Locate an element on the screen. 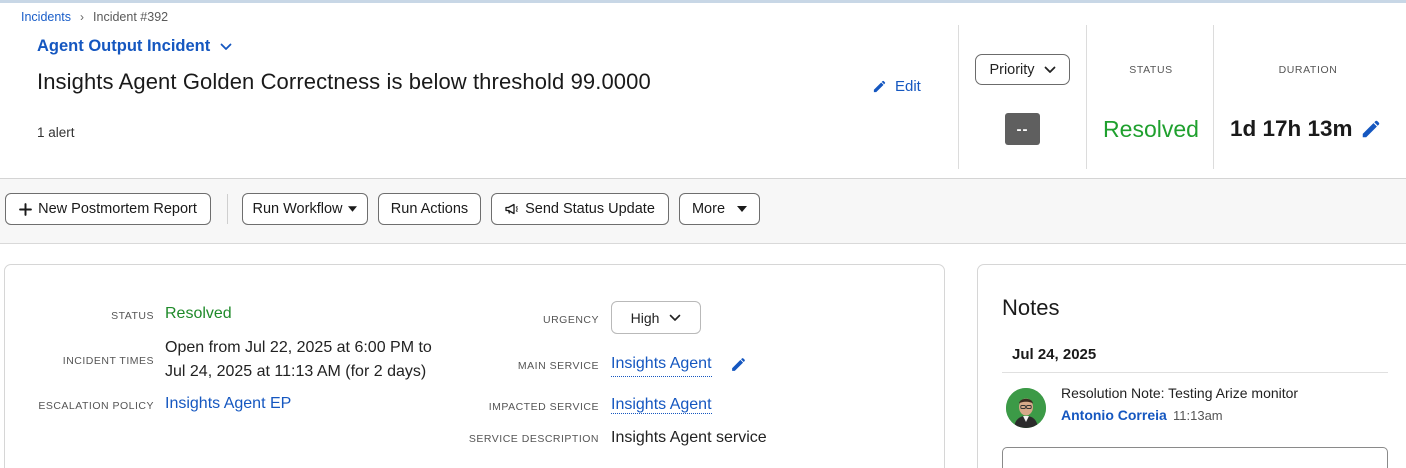  incident-times-line: Jul 24, 2025 at 11:13 AM (for 2 days) is located at coordinates (296, 371).